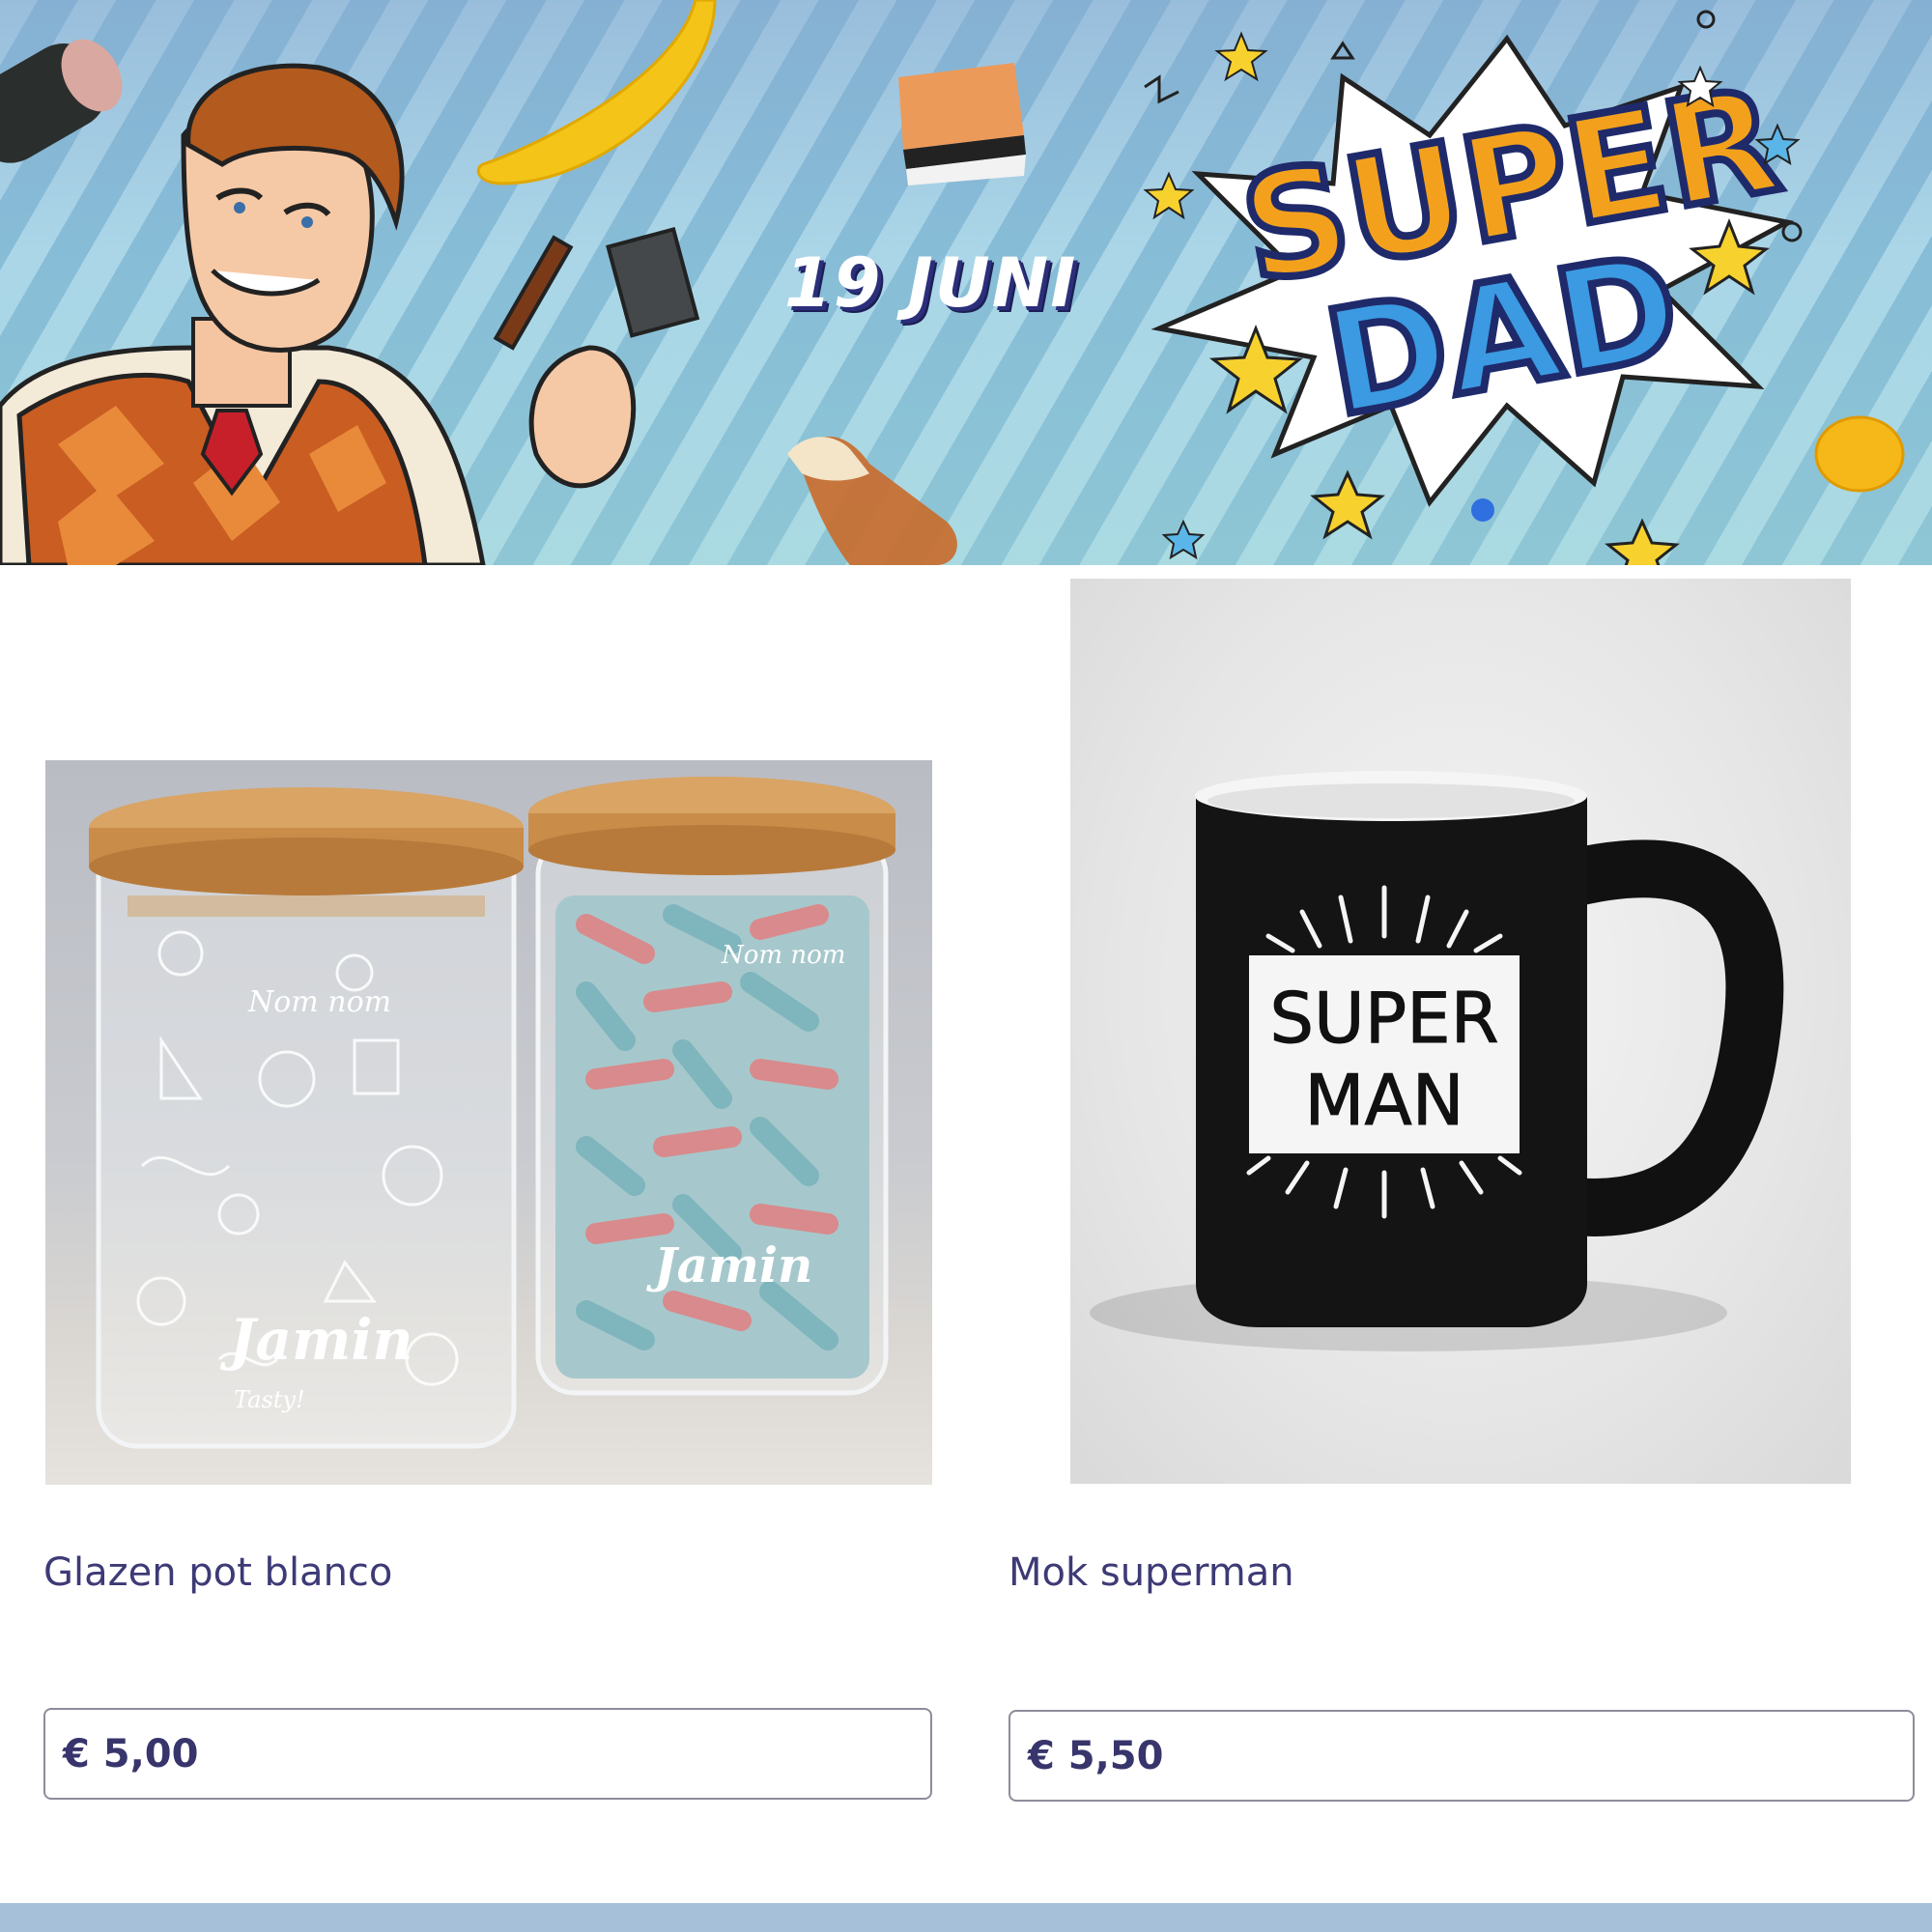  What do you see at coordinates (1151, 1572) in the screenshot?
I see `product-title: Mok superman` at bounding box center [1151, 1572].